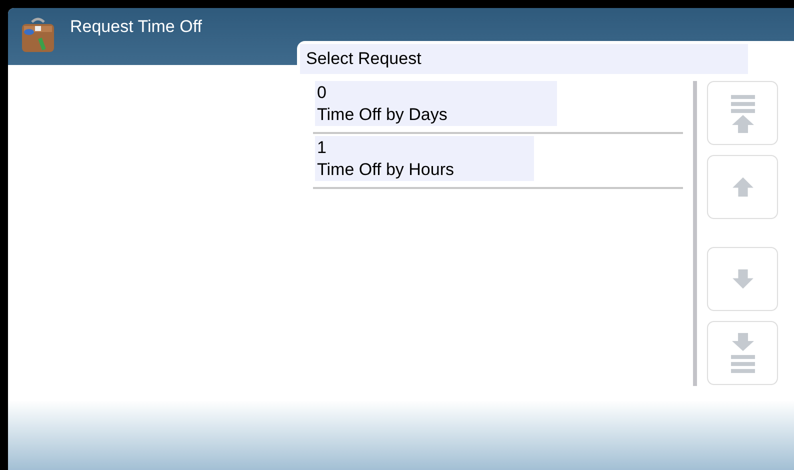 Image resolution: width=794 pixels, height=470 pixels. Describe the element at coordinates (136, 27) in the screenshot. I see `window-title: Request Time Off` at that location.